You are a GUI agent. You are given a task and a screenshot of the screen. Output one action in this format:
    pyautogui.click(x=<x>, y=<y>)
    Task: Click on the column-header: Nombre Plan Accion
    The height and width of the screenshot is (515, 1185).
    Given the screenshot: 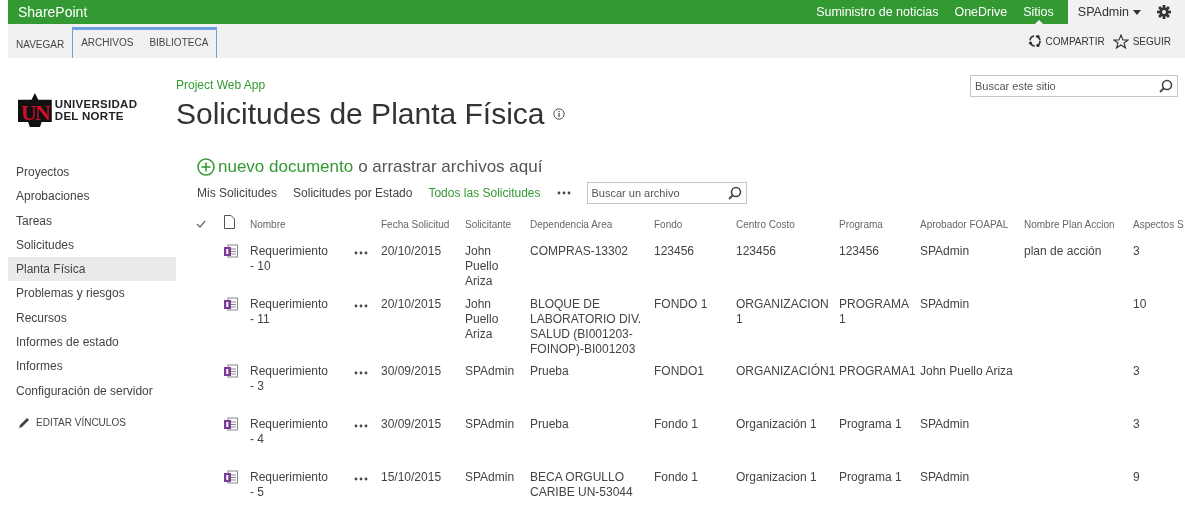 What is the action you would take?
    pyautogui.click(x=1078, y=224)
    